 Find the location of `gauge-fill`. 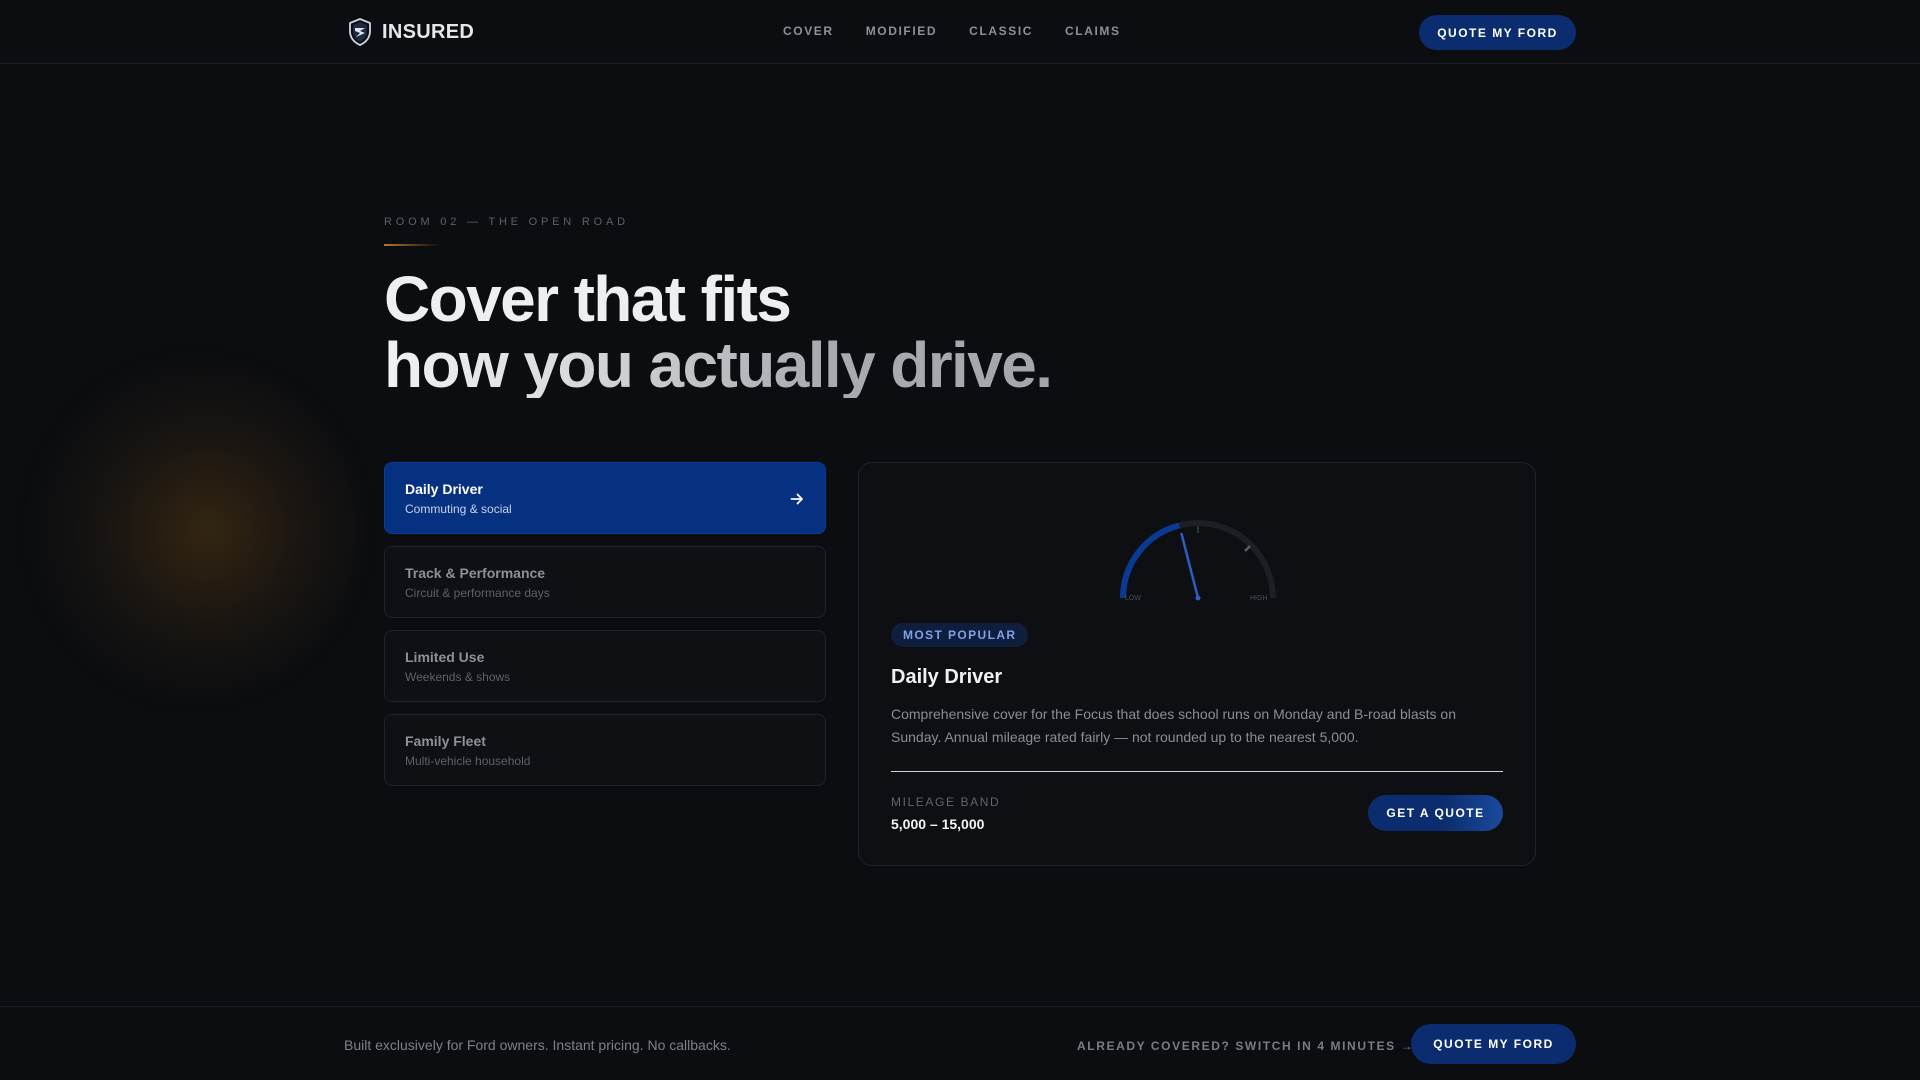

gauge-fill is located at coordinates (1150, 560).